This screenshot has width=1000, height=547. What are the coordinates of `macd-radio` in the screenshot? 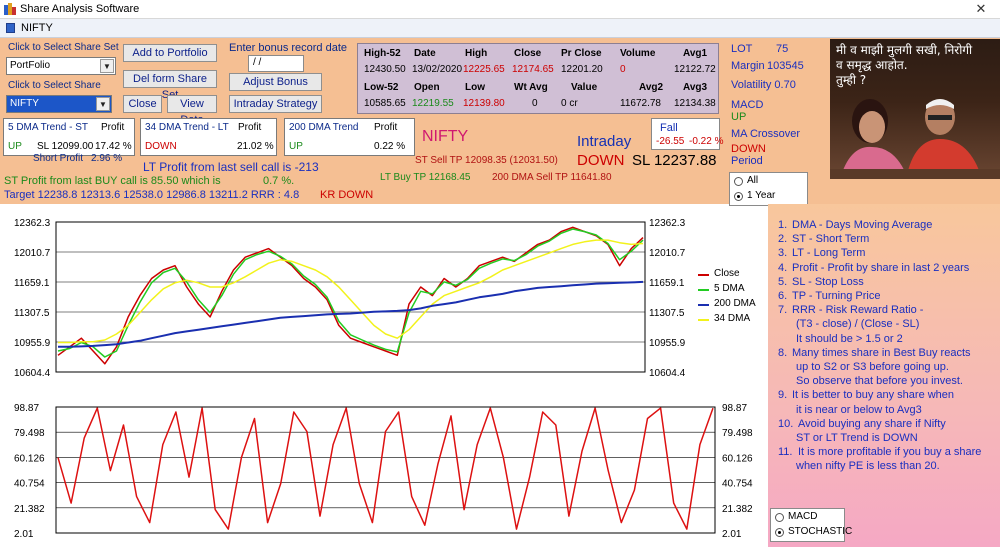 It's located at (779, 517).